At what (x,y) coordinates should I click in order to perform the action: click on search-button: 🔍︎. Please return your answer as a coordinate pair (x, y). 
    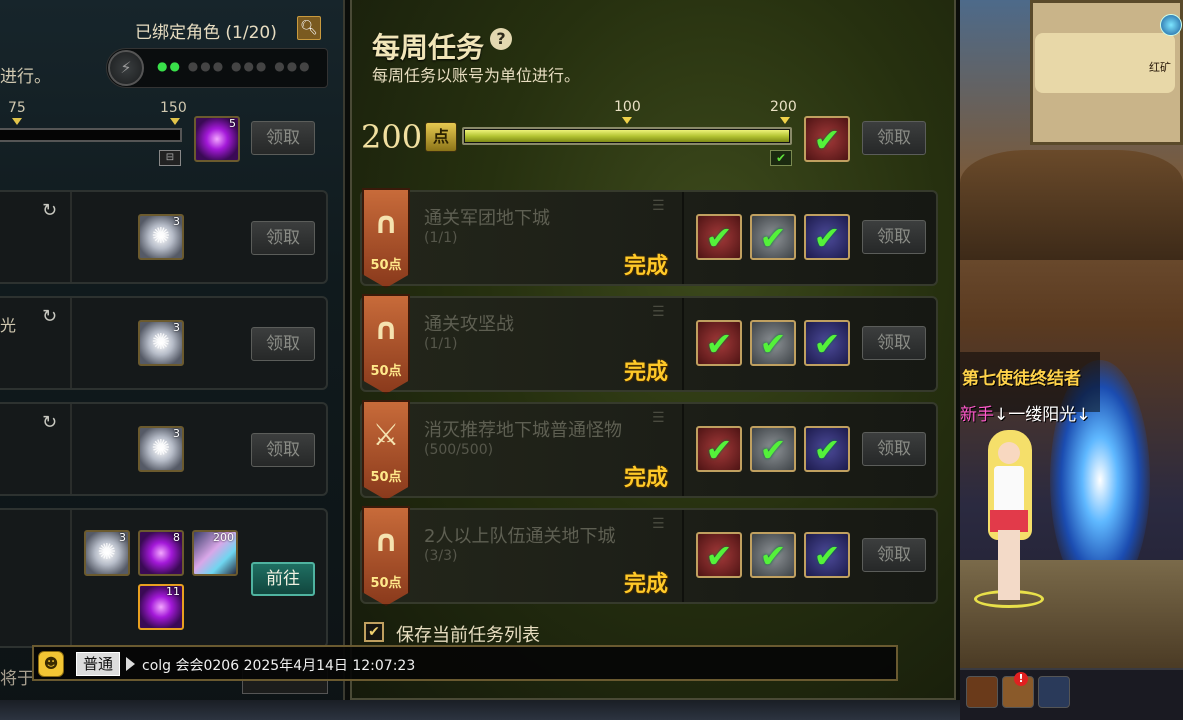
    Looking at the image, I should click on (309, 28).